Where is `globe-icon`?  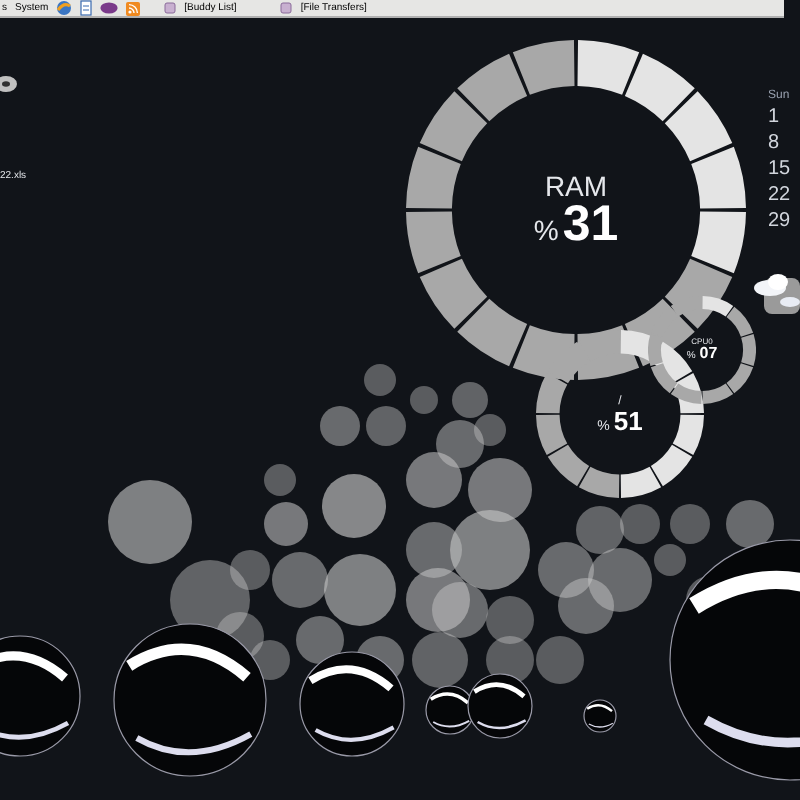 globe-icon is located at coordinates (64, 8).